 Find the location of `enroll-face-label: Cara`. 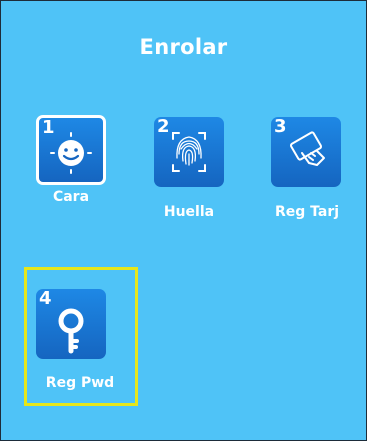

enroll-face-label: Cara is located at coordinates (71, 197).